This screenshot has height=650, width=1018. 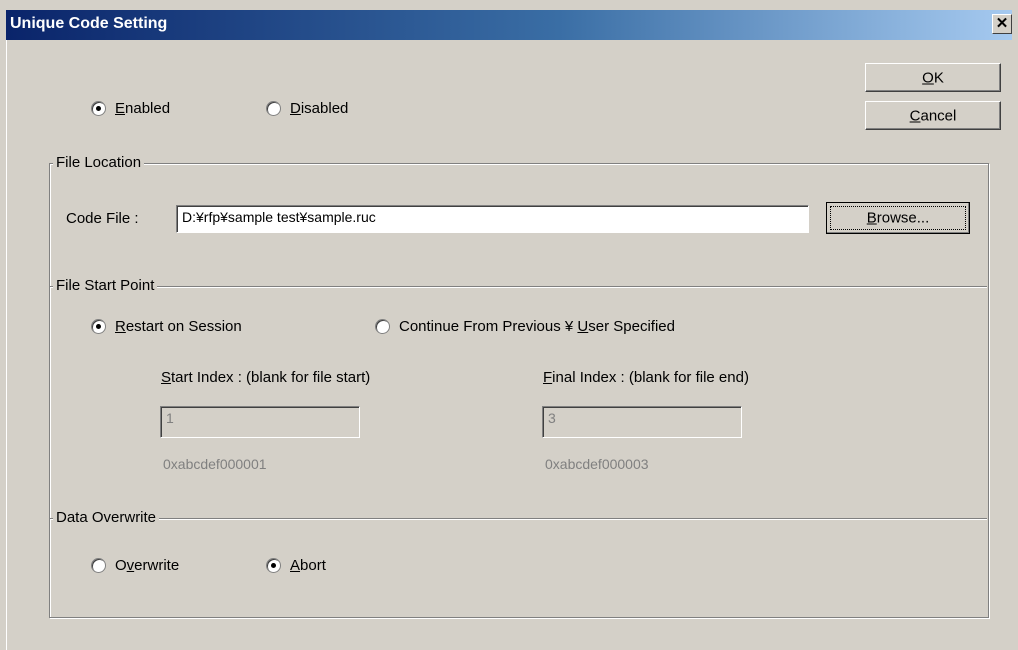 I want to click on file-location-legend: File Location, so click(x=99, y=162).